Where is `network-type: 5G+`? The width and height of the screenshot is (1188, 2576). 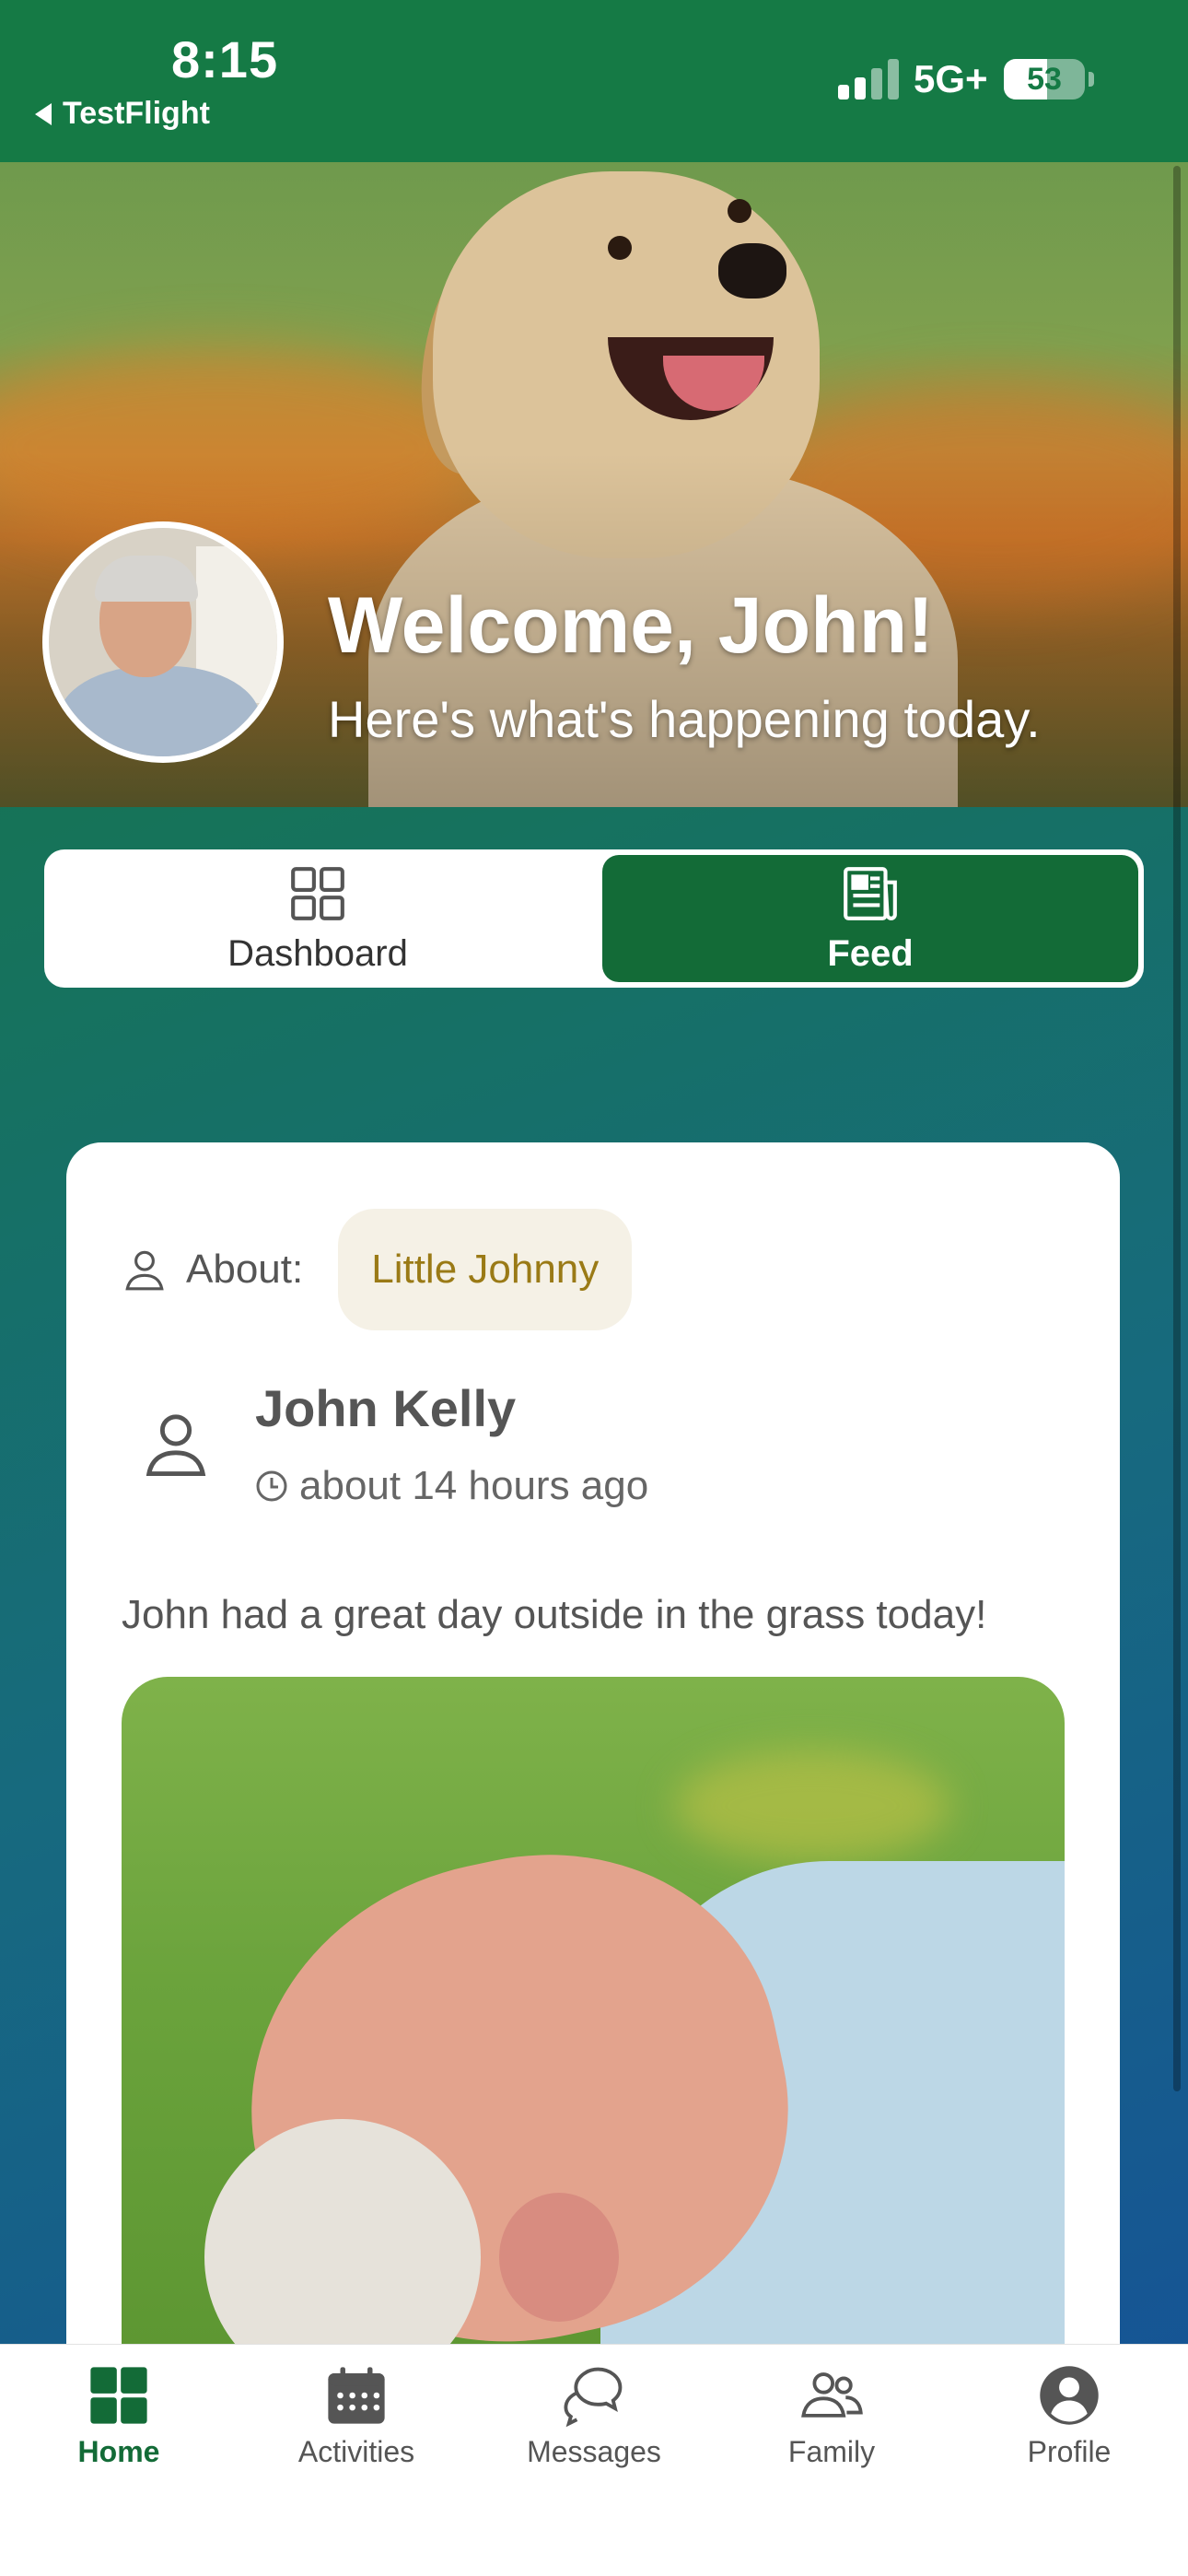
network-type: 5G+ is located at coordinates (951, 78).